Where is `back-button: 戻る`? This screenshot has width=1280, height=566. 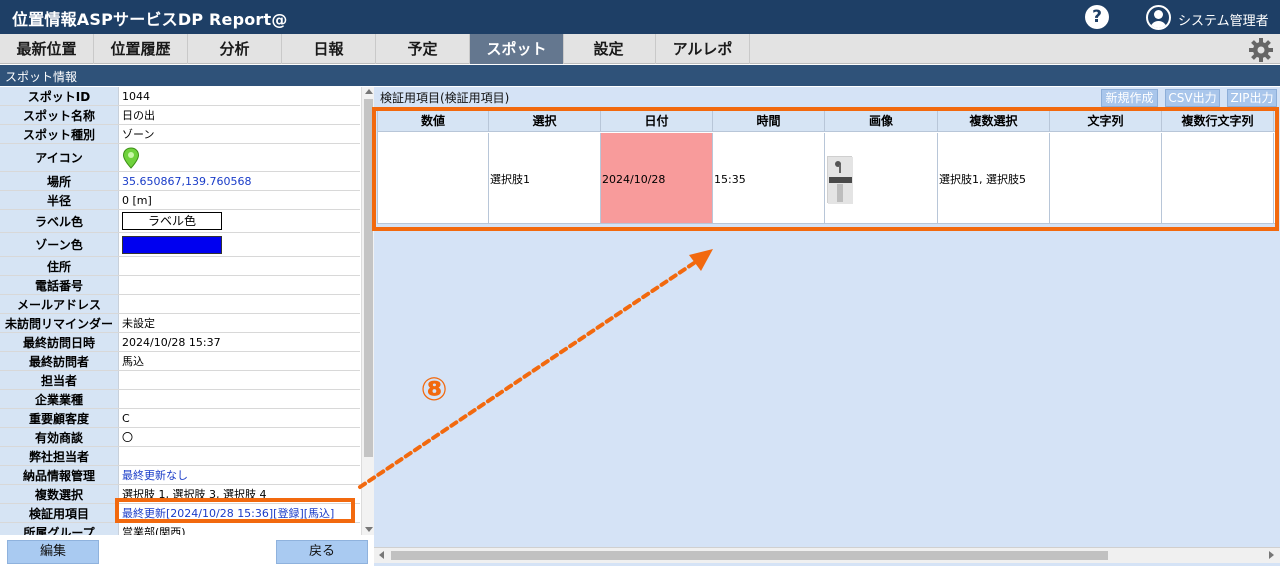
back-button: 戻る is located at coordinates (322, 552).